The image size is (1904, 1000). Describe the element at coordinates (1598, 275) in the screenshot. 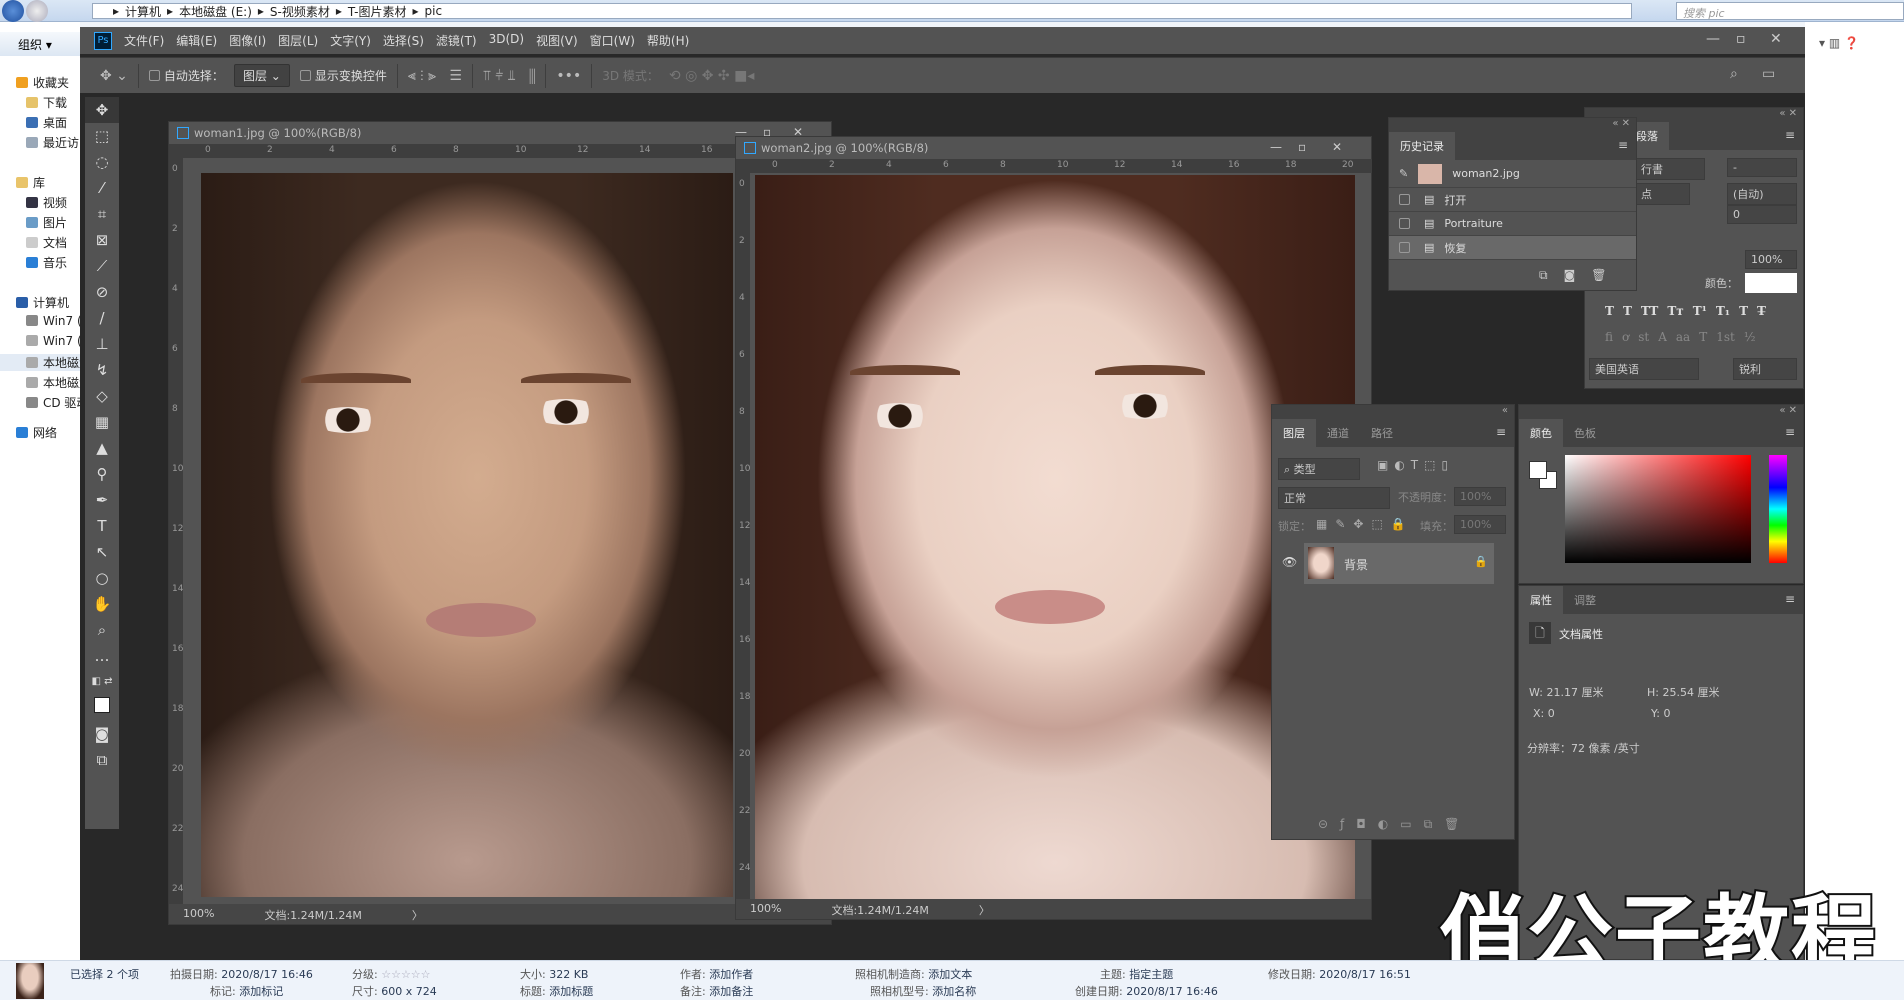

I see `trash-icon: 🗑` at that location.